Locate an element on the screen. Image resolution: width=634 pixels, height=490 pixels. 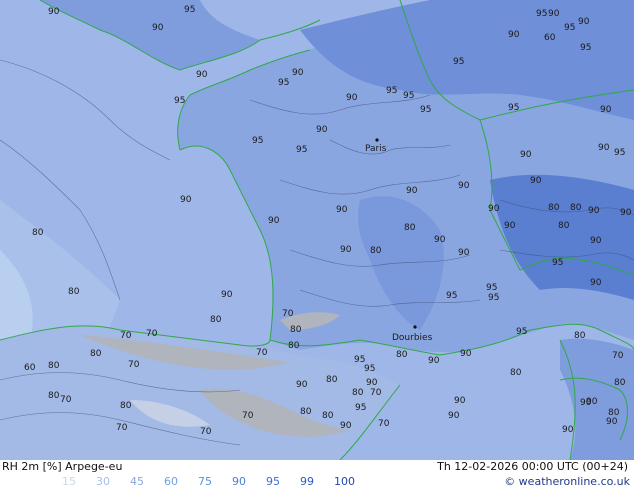
contour-label: 60 is located at coordinates (30, 368).